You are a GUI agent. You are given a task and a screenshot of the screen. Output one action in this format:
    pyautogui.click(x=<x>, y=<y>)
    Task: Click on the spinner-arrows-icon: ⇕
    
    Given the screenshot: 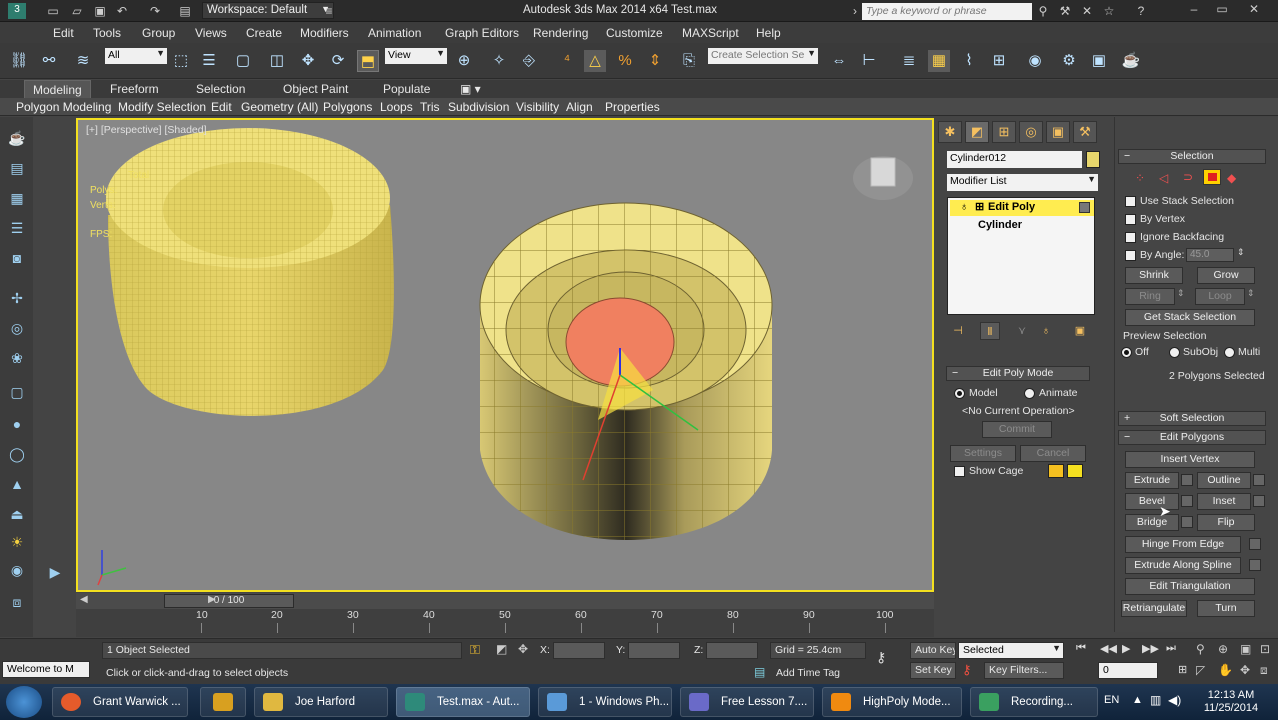 What is the action you would take?
    pyautogui.click(x=1241, y=252)
    